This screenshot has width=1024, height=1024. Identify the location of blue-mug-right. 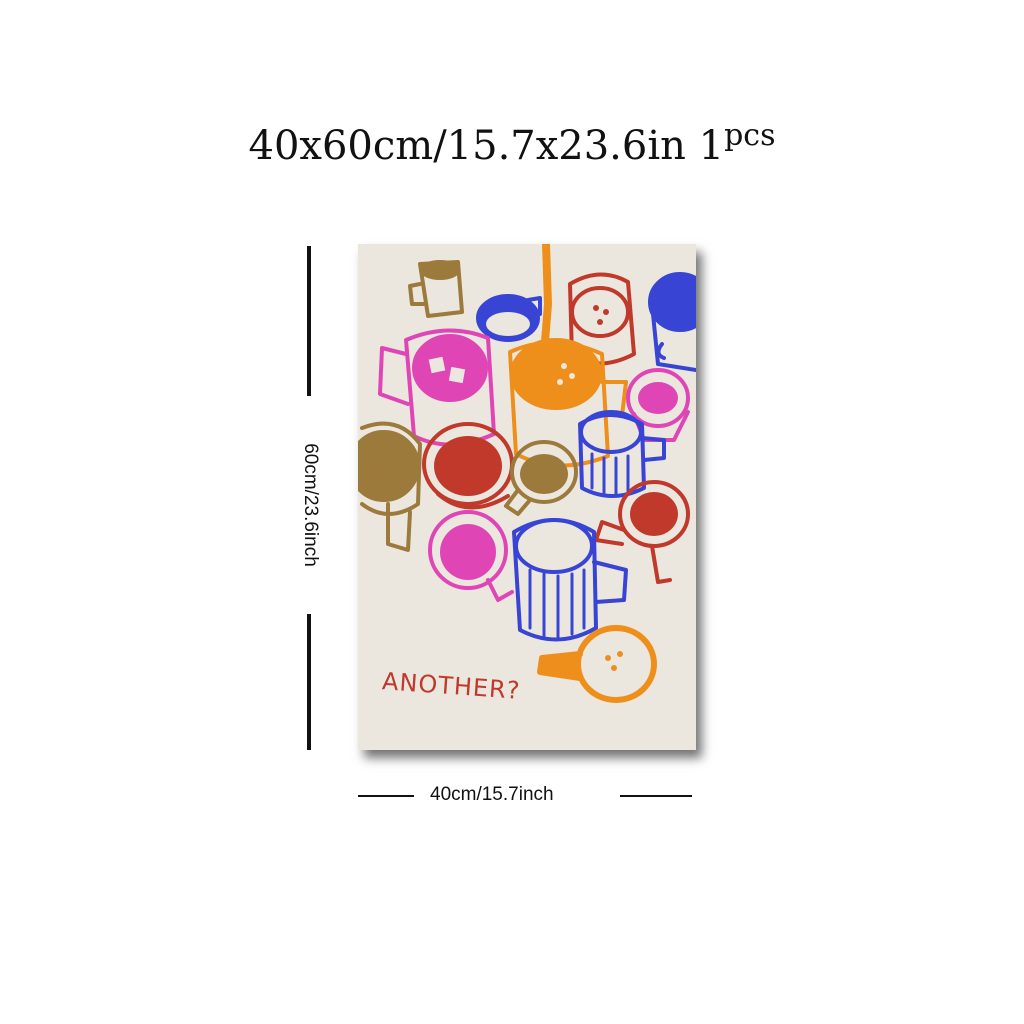
(672, 322).